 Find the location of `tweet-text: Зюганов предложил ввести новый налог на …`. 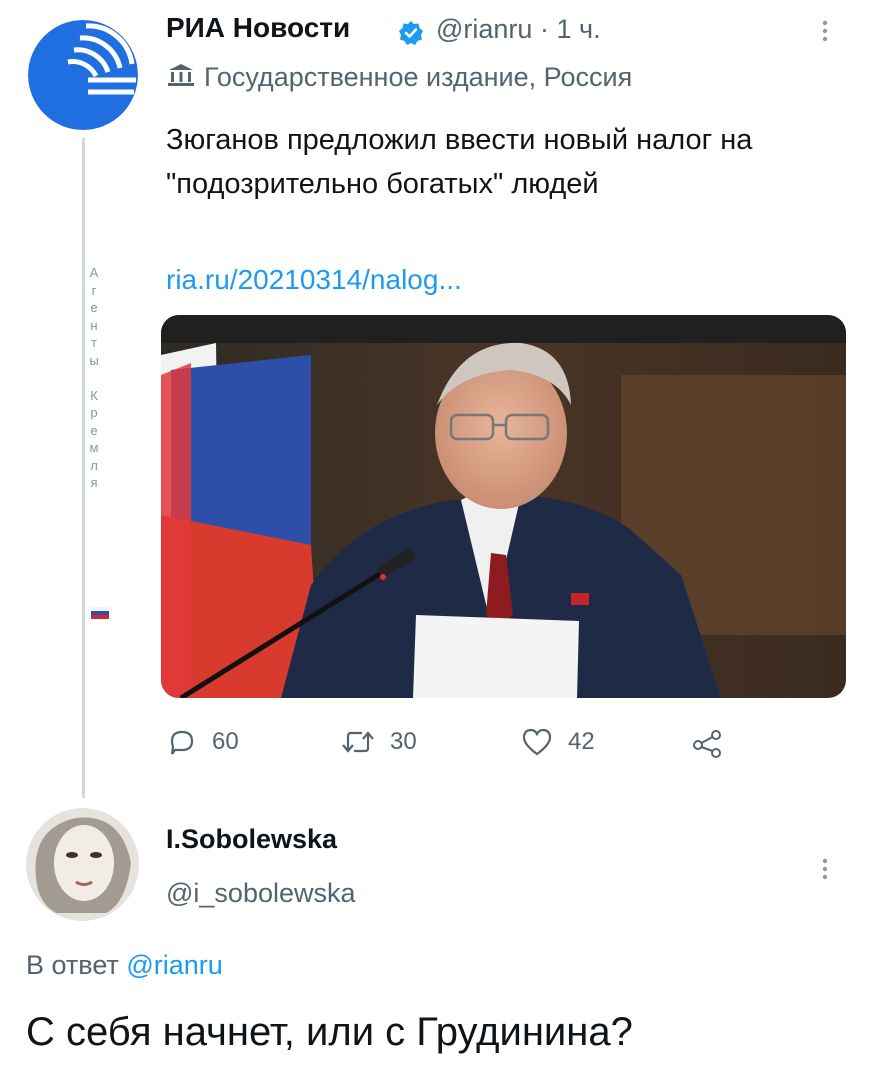

tweet-text: Зюганов предложил ввести новый налог на … is located at coordinates (459, 162).